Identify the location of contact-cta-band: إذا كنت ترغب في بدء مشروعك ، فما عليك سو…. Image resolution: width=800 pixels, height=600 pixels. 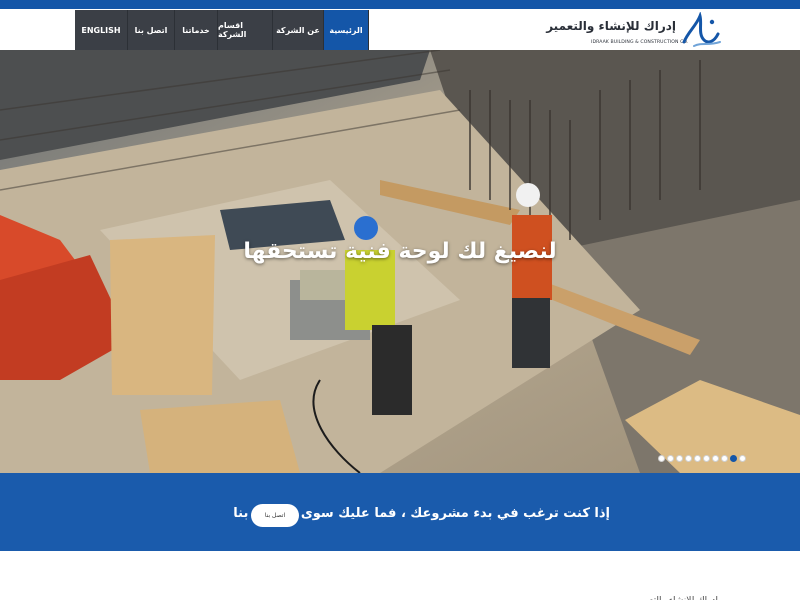
(400, 512).